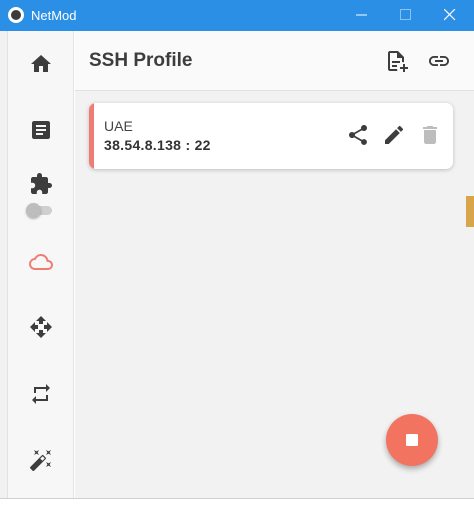  I want to click on stop-icon, so click(412, 440).